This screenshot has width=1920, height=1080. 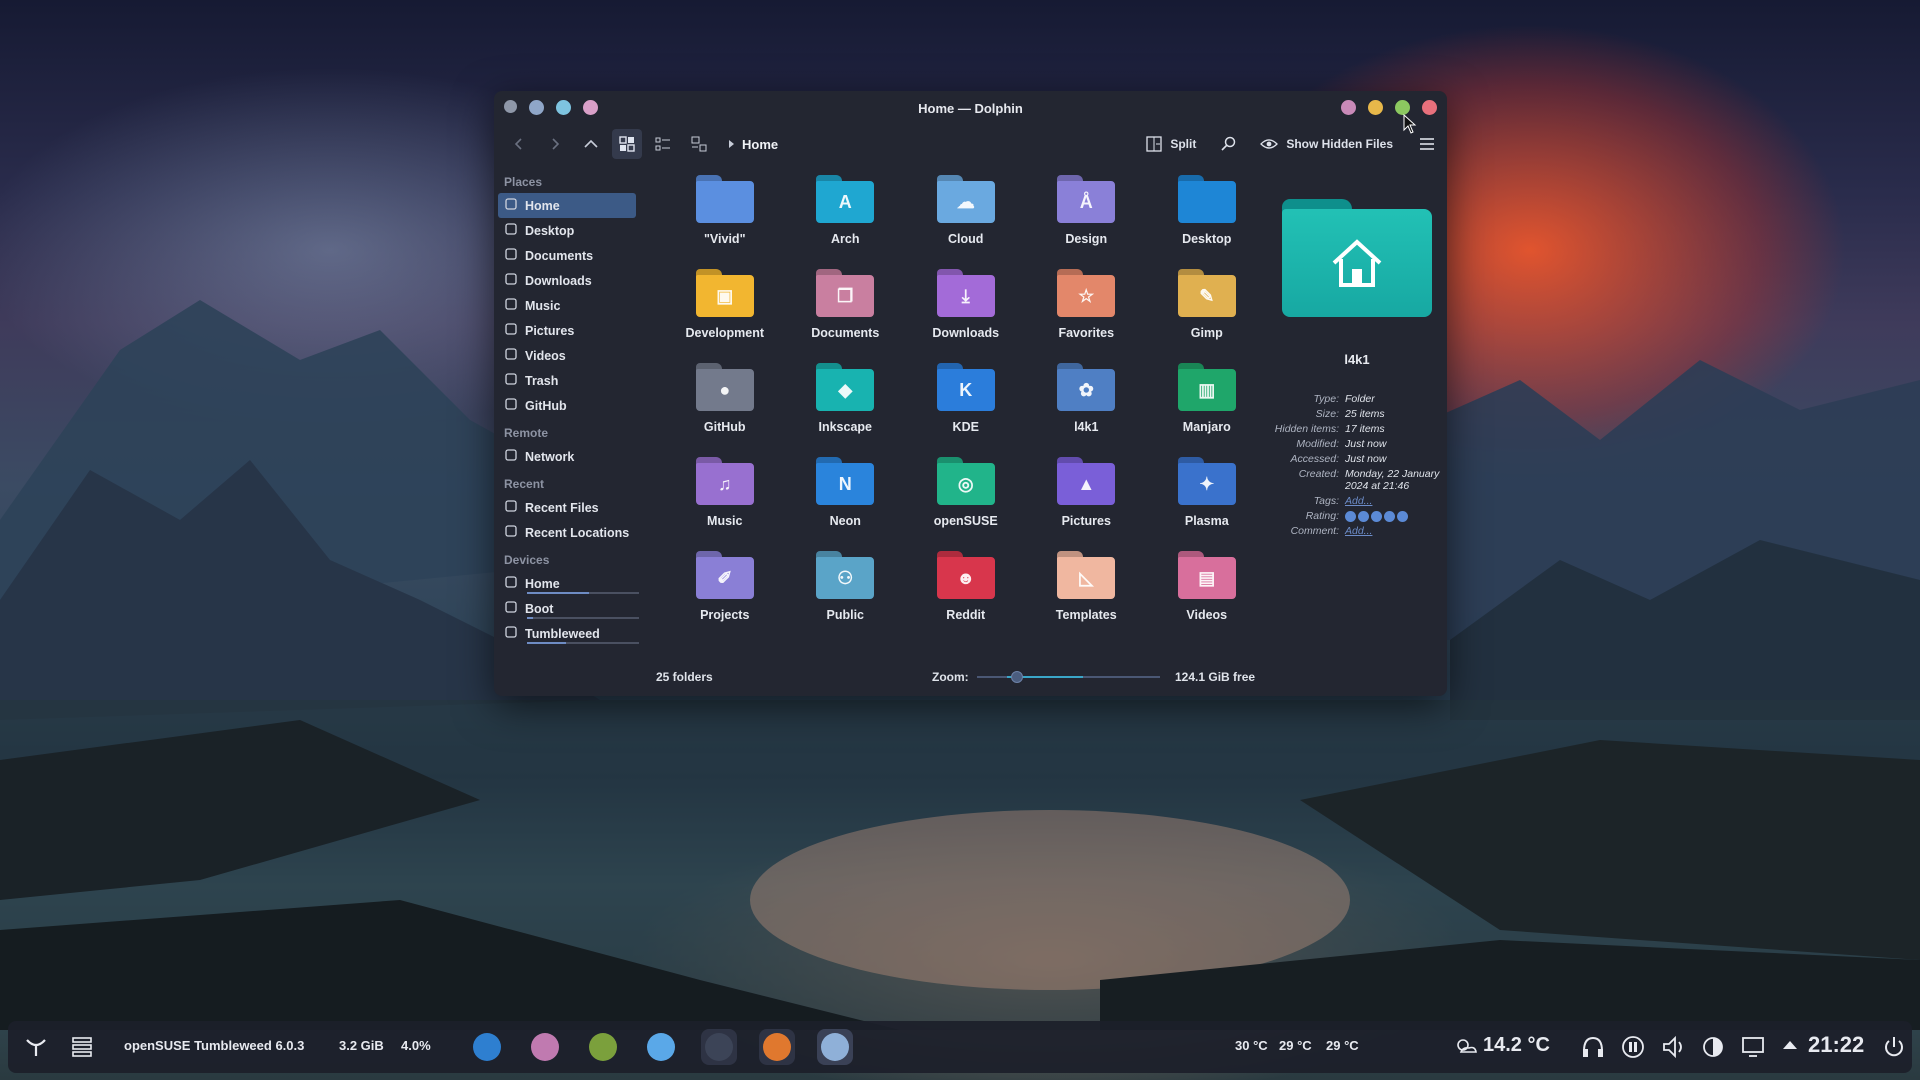 I want to click on place-videos: Videos, so click(x=567, y=355).